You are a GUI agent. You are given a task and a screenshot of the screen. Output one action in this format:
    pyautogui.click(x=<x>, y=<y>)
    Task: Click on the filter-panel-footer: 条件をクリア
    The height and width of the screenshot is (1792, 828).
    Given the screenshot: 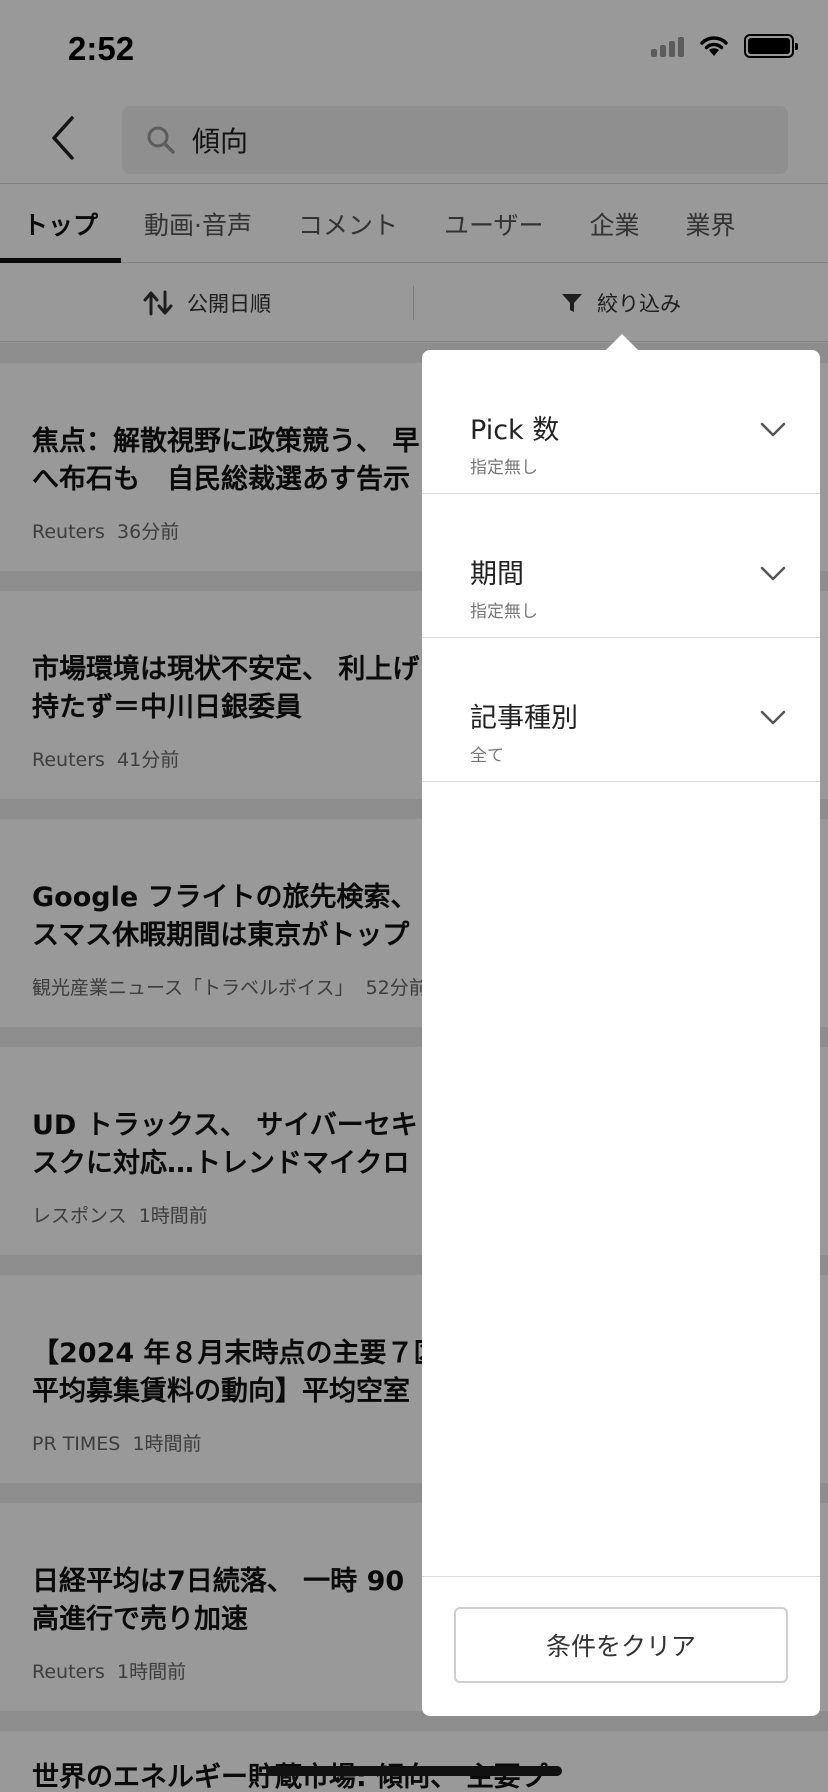 What is the action you would take?
    pyautogui.click(x=621, y=1646)
    